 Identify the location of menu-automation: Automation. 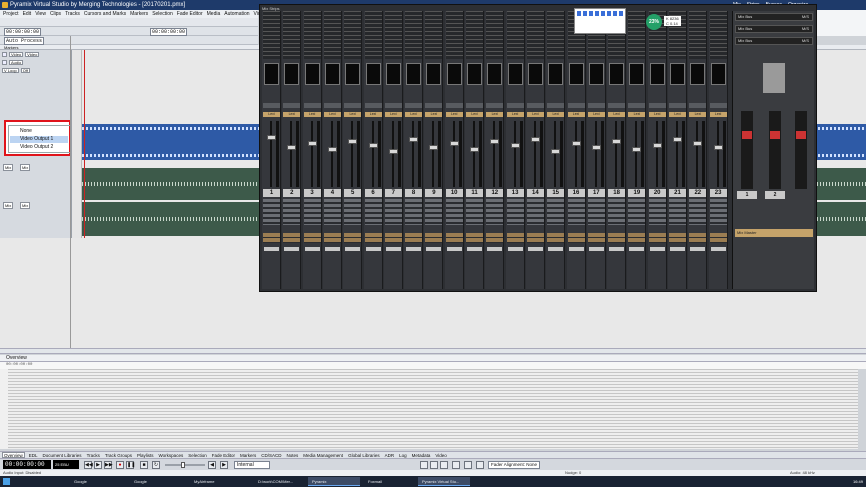
(236, 14).